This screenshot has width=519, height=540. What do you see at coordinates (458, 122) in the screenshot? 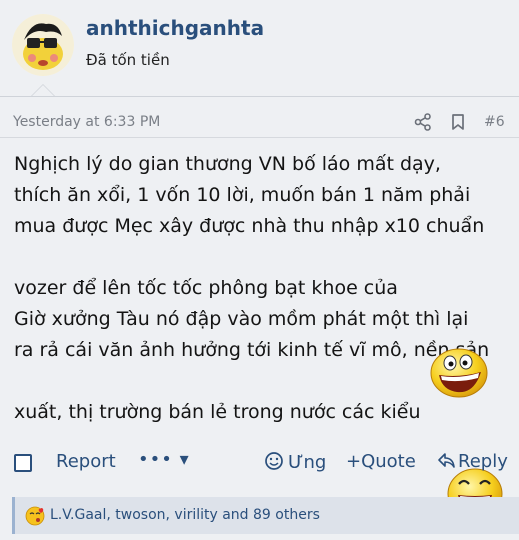
I see `bookmark-icon` at bounding box center [458, 122].